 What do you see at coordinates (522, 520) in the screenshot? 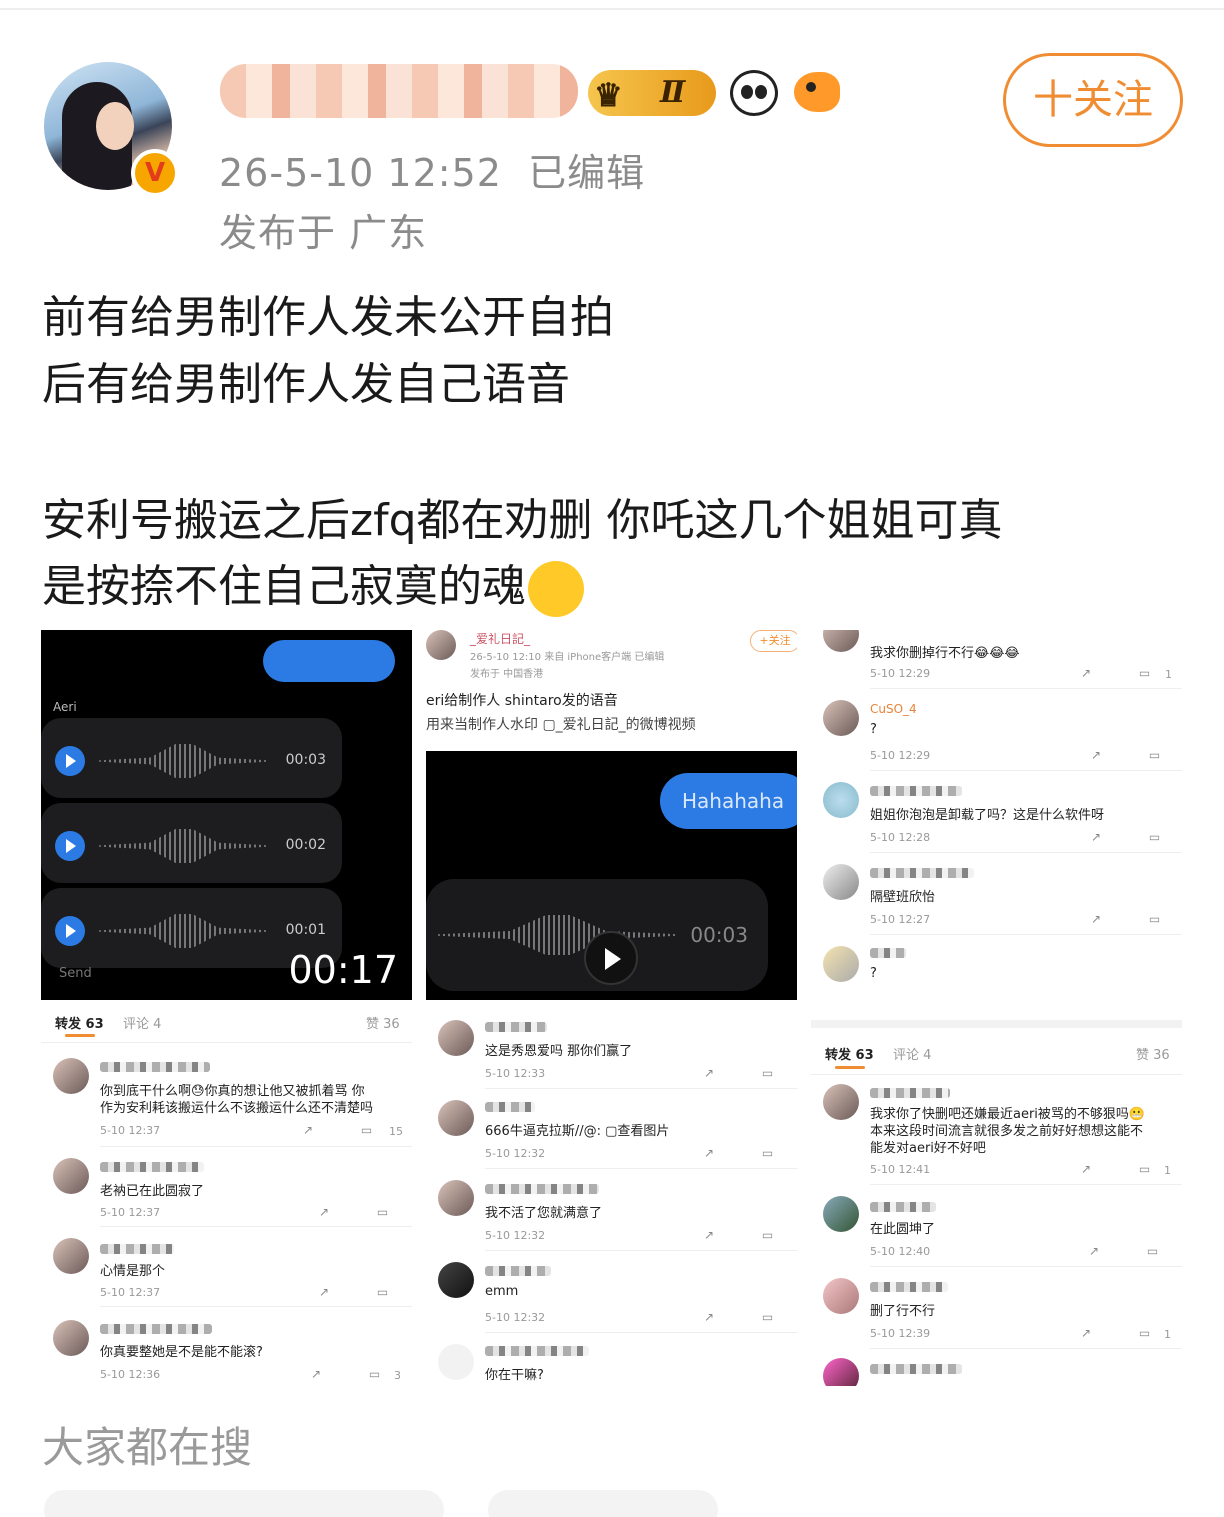
I see `post-text-line: 安利号搬运之后zfq都在劝删 你吒这几个姐姐可真` at bounding box center [522, 520].